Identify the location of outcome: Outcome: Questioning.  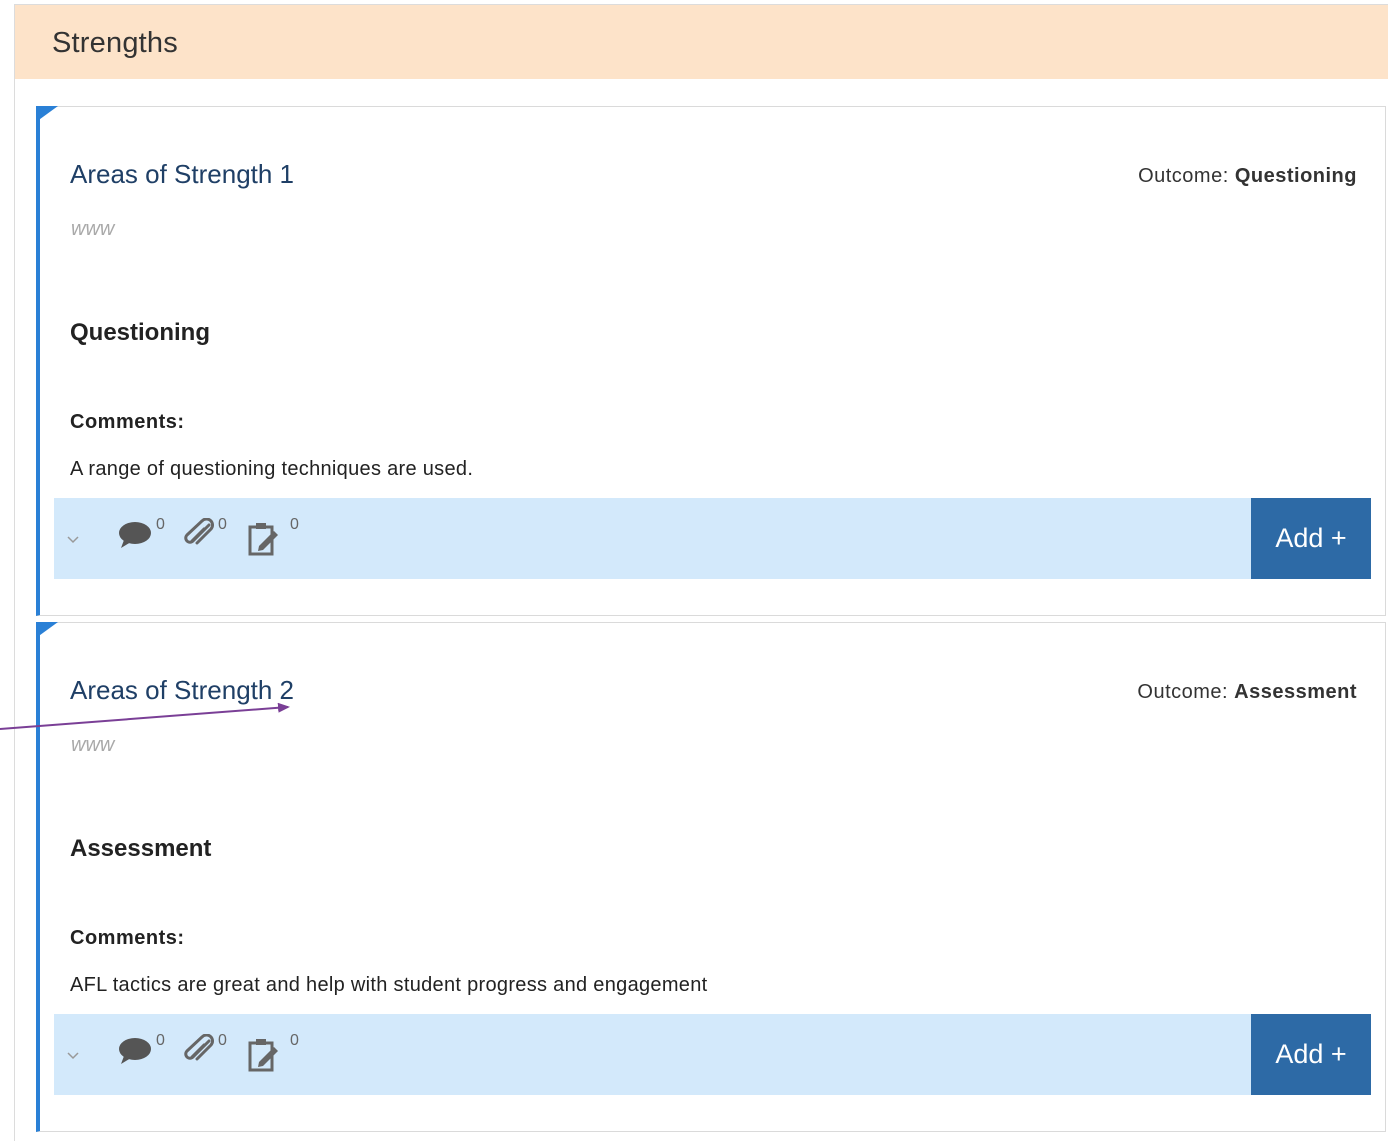
(1247, 176).